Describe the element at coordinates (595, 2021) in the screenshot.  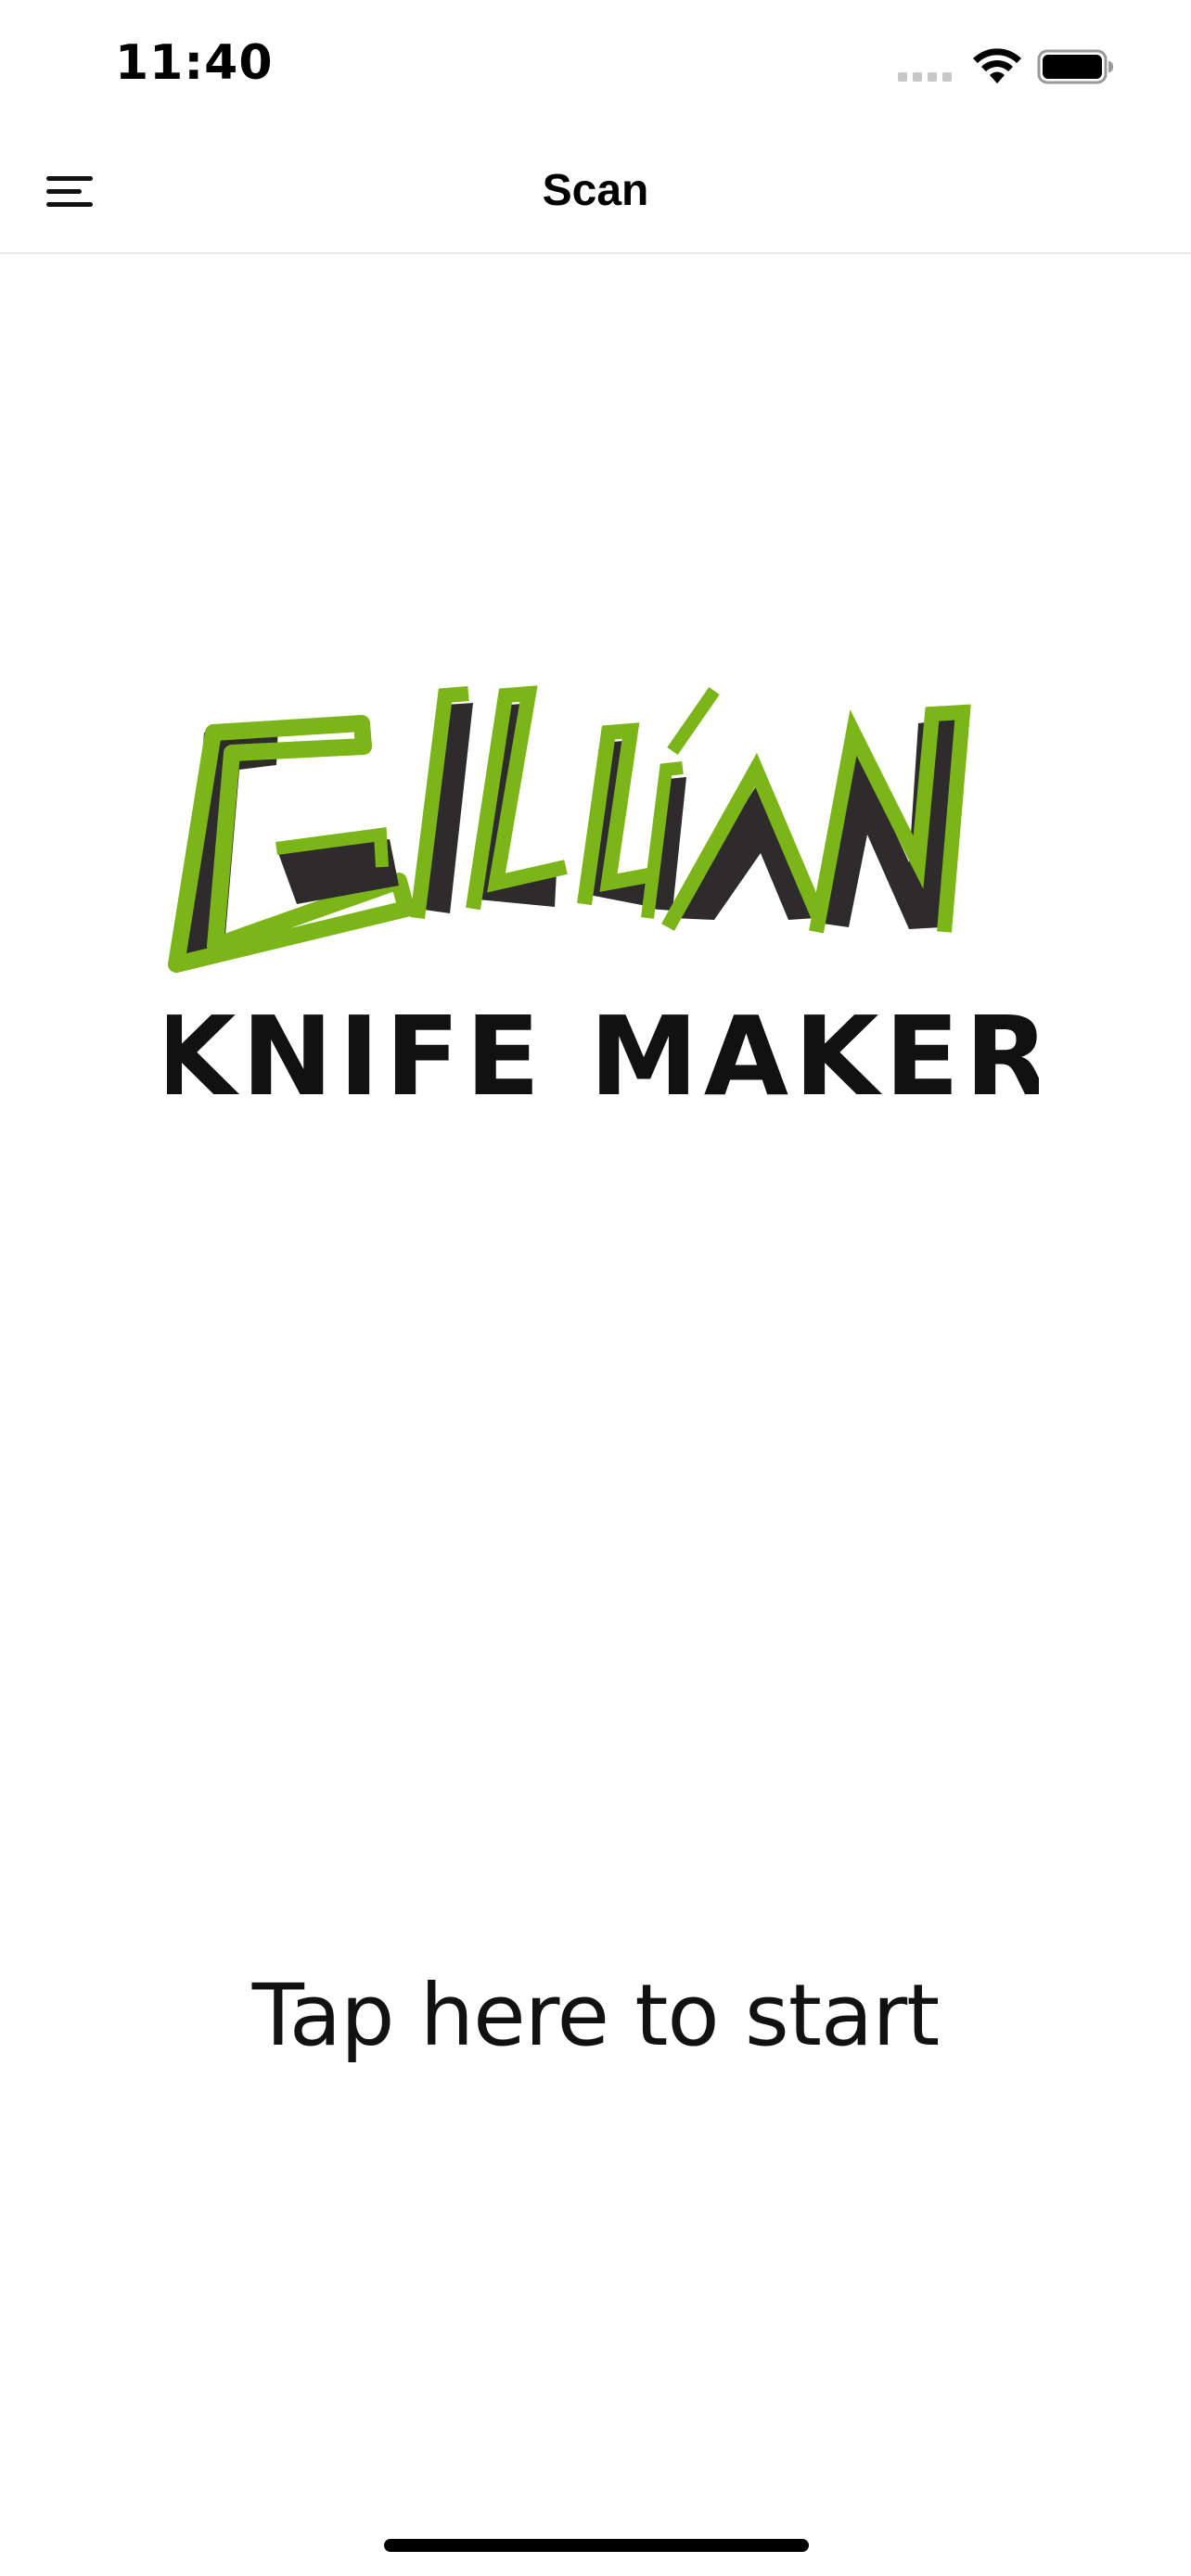
I see `tap-to-start-button: Tap here to start` at that location.